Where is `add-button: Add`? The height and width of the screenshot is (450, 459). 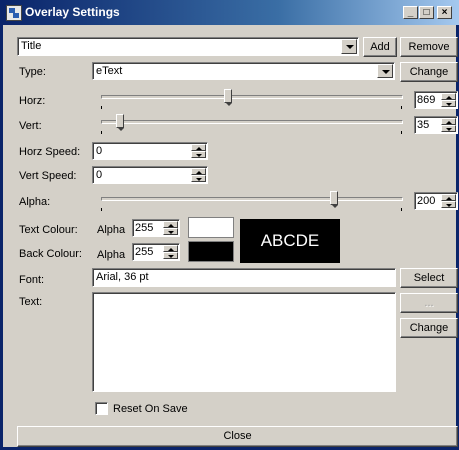 add-button: Add is located at coordinates (380, 47).